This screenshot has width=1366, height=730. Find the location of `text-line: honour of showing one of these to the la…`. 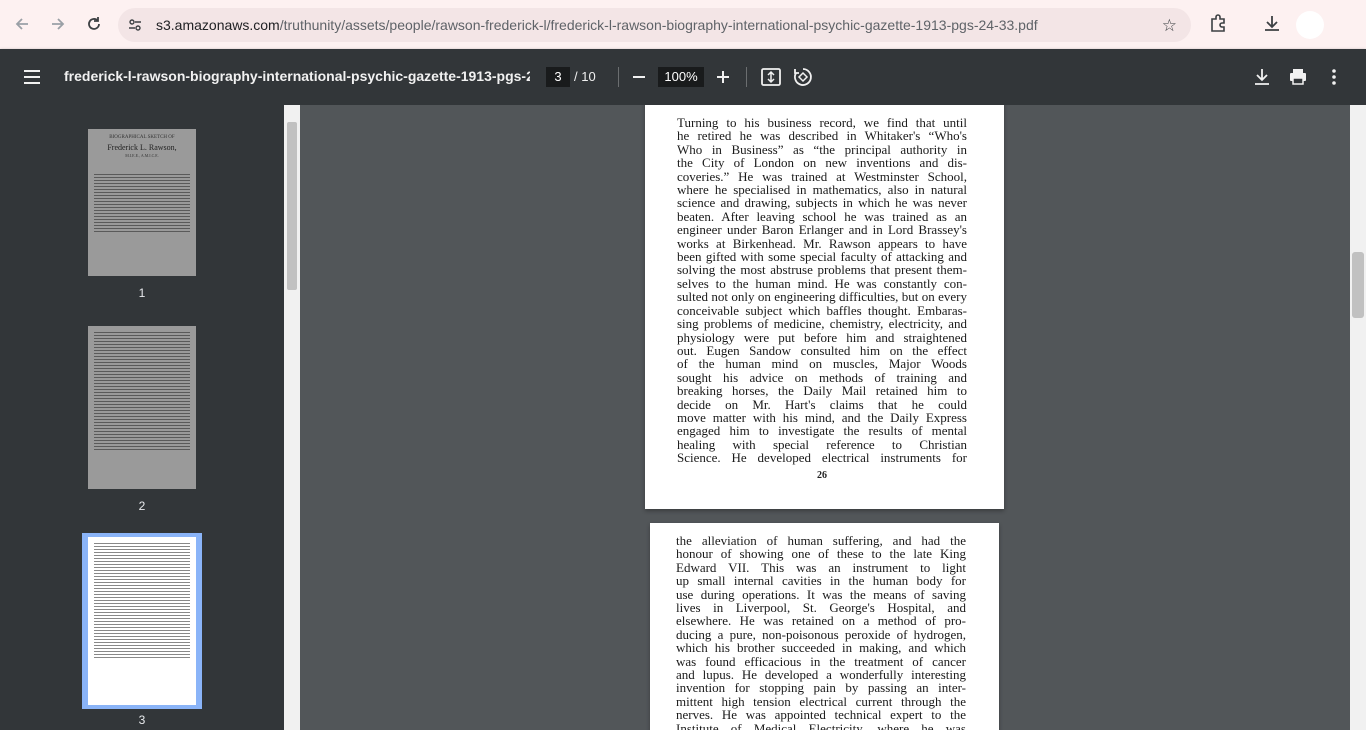

text-line: honour of showing one of these to the la… is located at coordinates (821, 554).